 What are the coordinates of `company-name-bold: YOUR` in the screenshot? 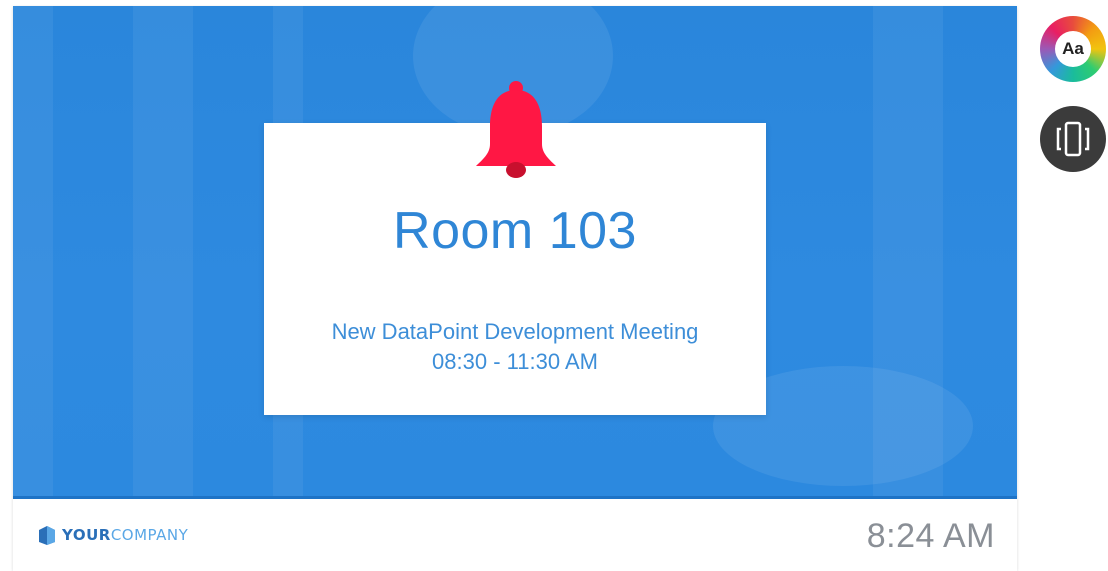 It's located at (86, 535).